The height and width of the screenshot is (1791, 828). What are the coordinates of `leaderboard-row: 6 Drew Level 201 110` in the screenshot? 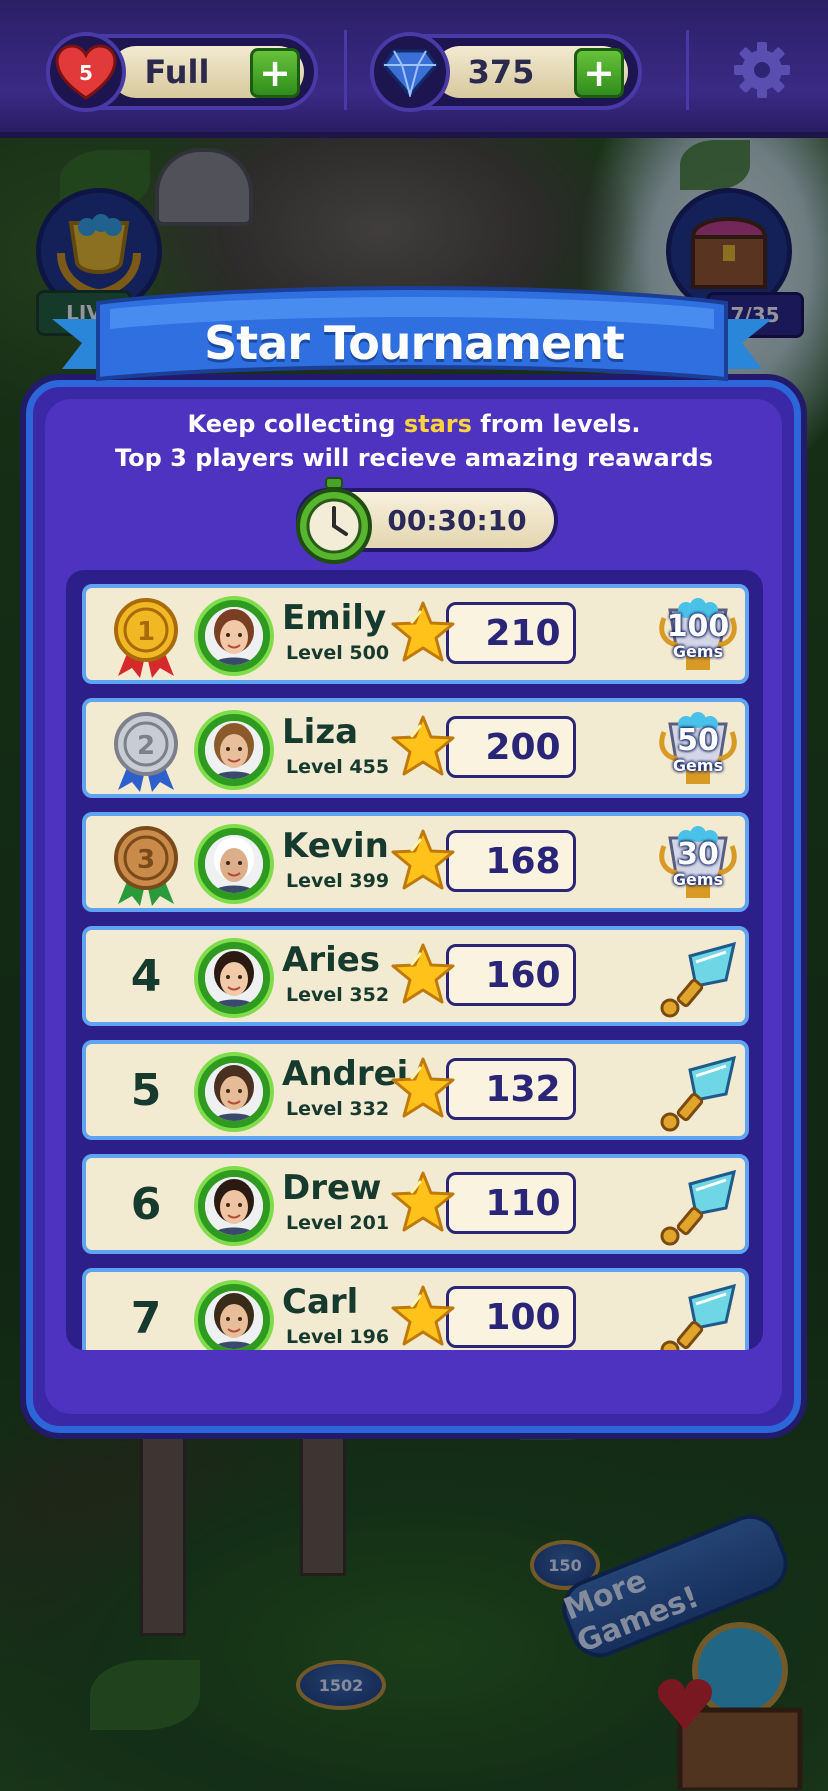 It's located at (415, 1204).